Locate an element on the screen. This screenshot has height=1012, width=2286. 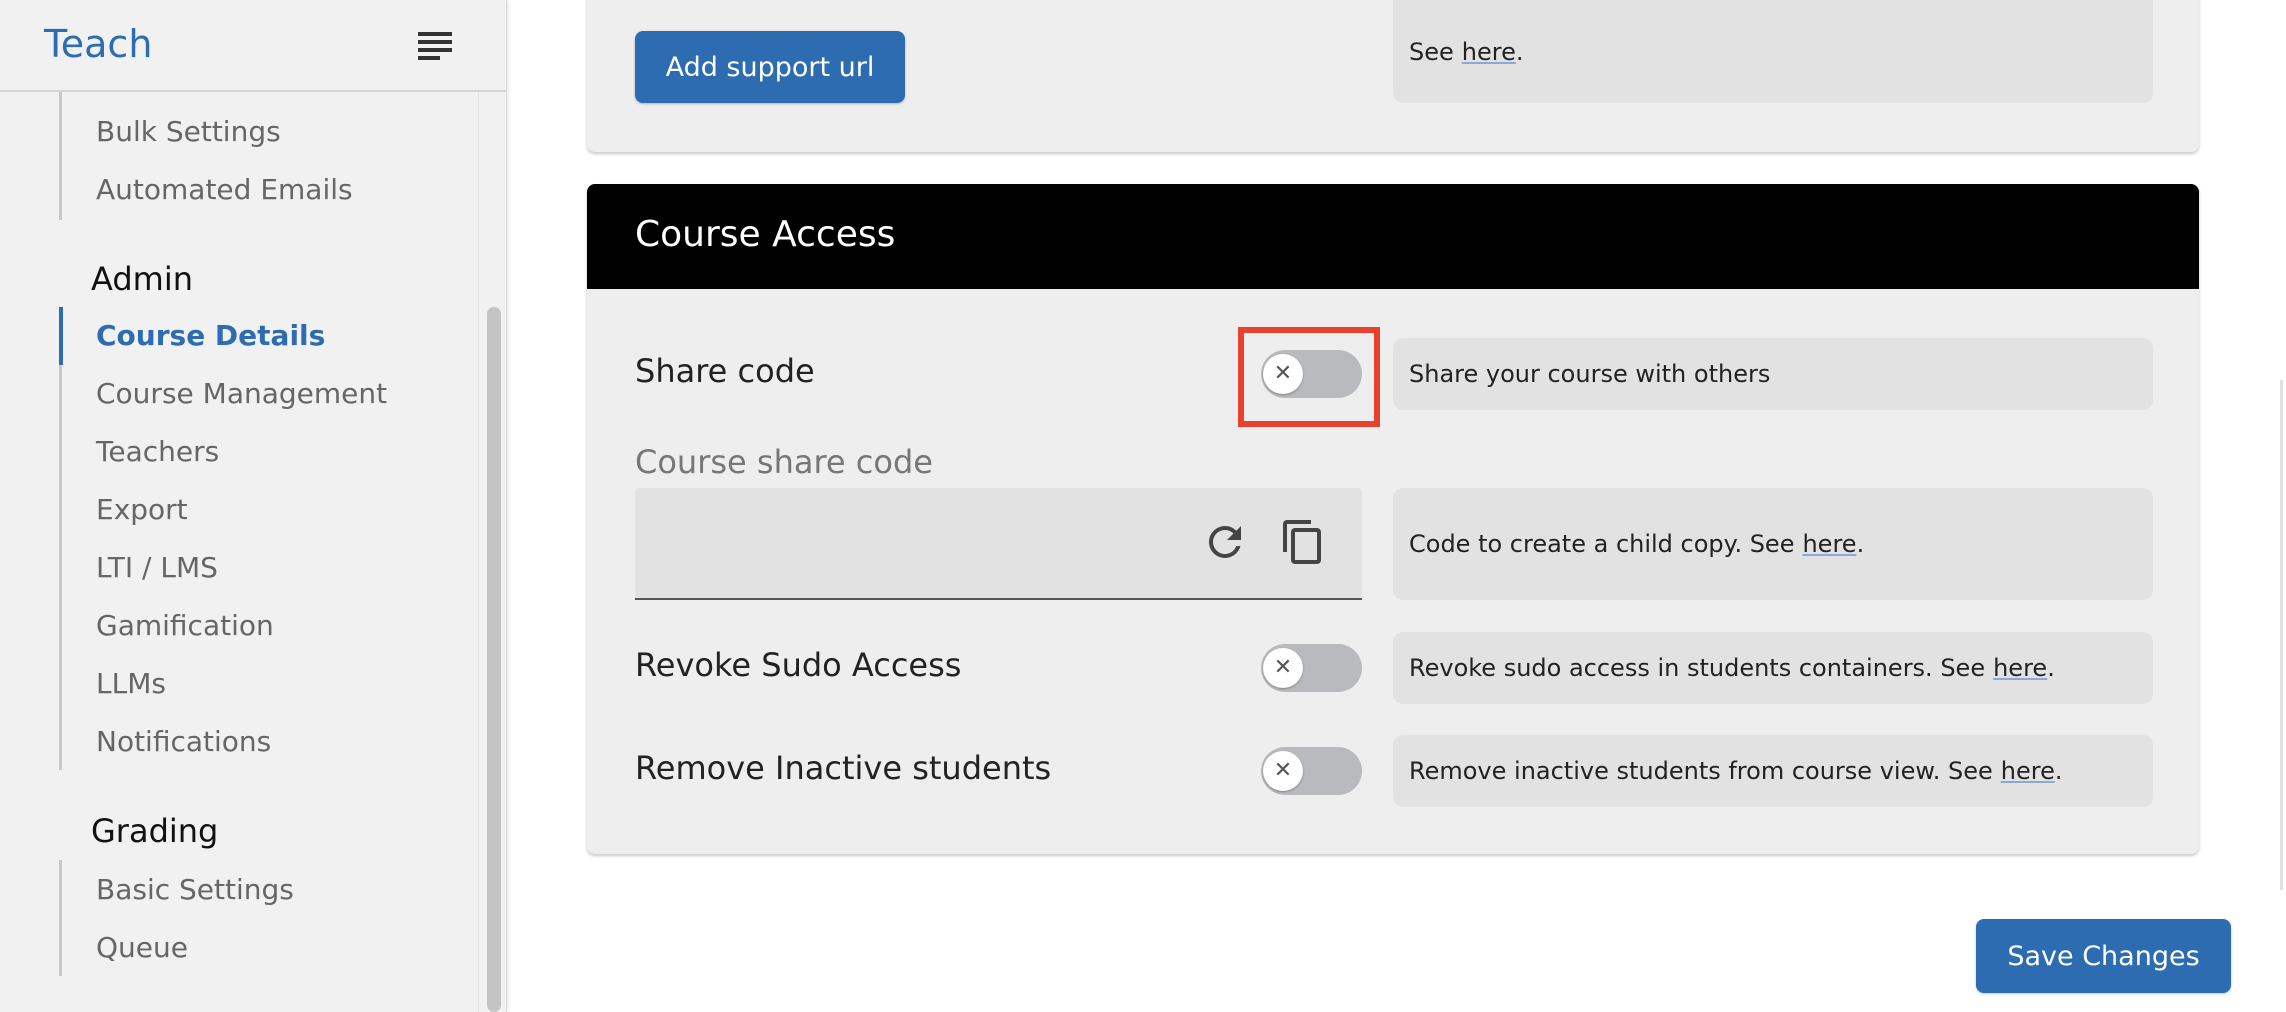
remove-inactive-label: Remove Inactive students is located at coordinates (843, 768).